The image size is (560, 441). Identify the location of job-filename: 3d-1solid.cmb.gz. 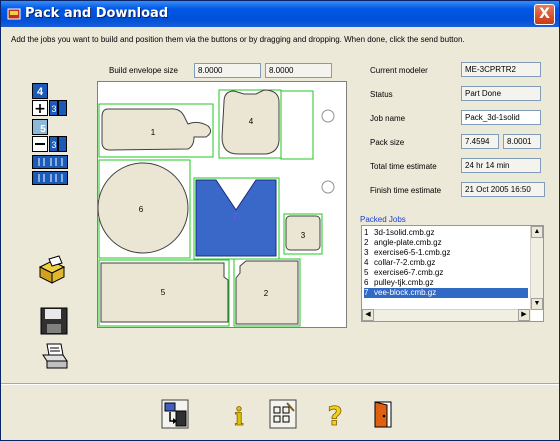
(404, 232).